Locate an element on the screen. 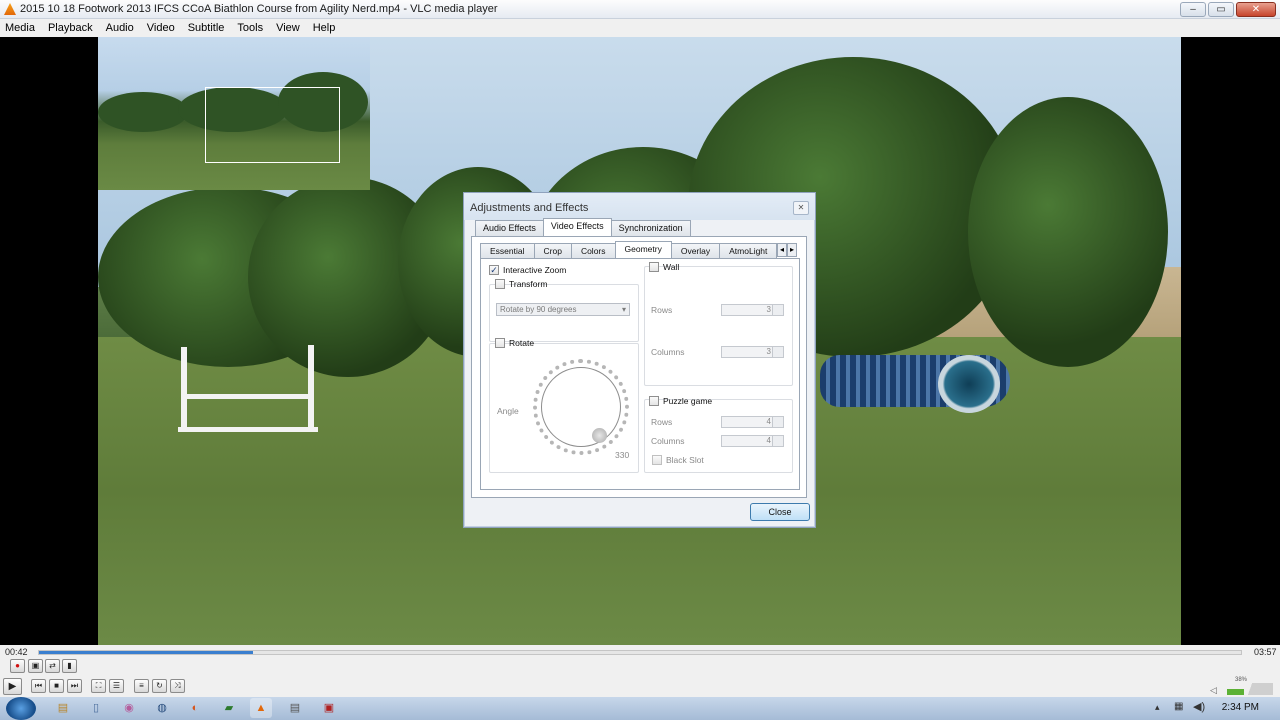 The image size is (1280, 720). subtab-crop: Crop is located at coordinates (552, 250).